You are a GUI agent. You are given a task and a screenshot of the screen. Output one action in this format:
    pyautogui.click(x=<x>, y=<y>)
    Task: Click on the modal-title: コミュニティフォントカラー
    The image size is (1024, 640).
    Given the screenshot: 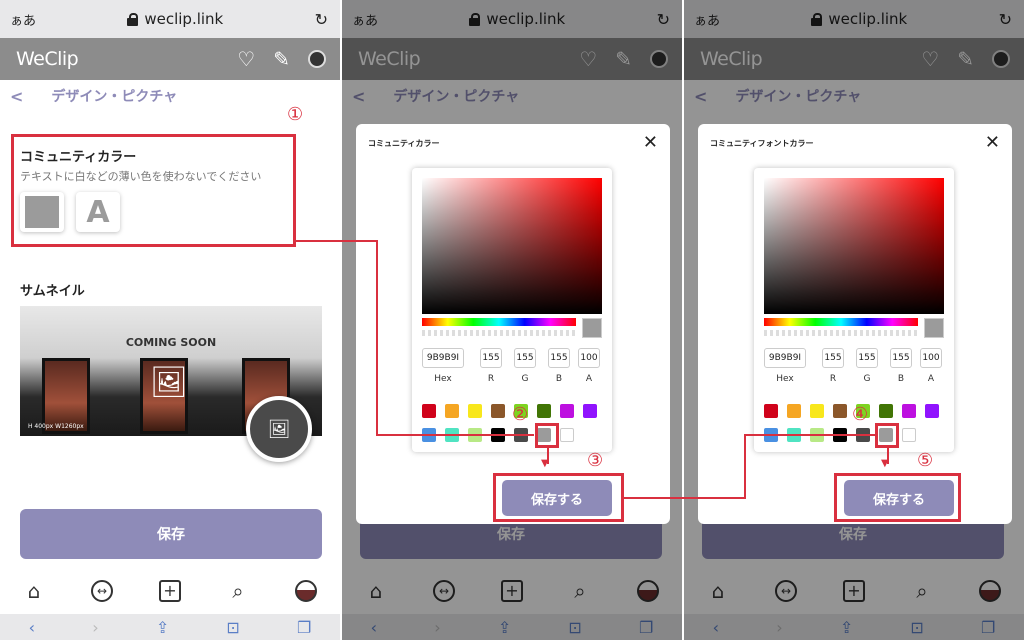 What is the action you would take?
    pyautogui.click(x=762, y=143)
    